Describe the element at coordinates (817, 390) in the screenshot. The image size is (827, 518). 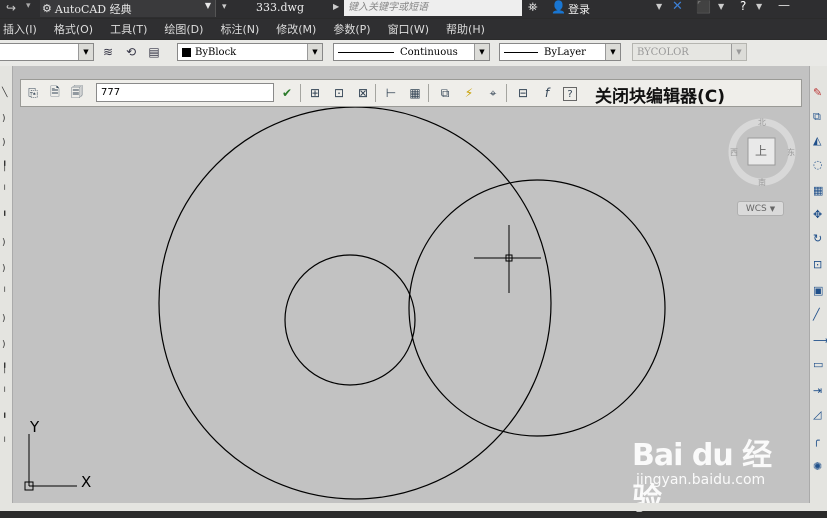
I see `join-icon: ⇥` at that location.